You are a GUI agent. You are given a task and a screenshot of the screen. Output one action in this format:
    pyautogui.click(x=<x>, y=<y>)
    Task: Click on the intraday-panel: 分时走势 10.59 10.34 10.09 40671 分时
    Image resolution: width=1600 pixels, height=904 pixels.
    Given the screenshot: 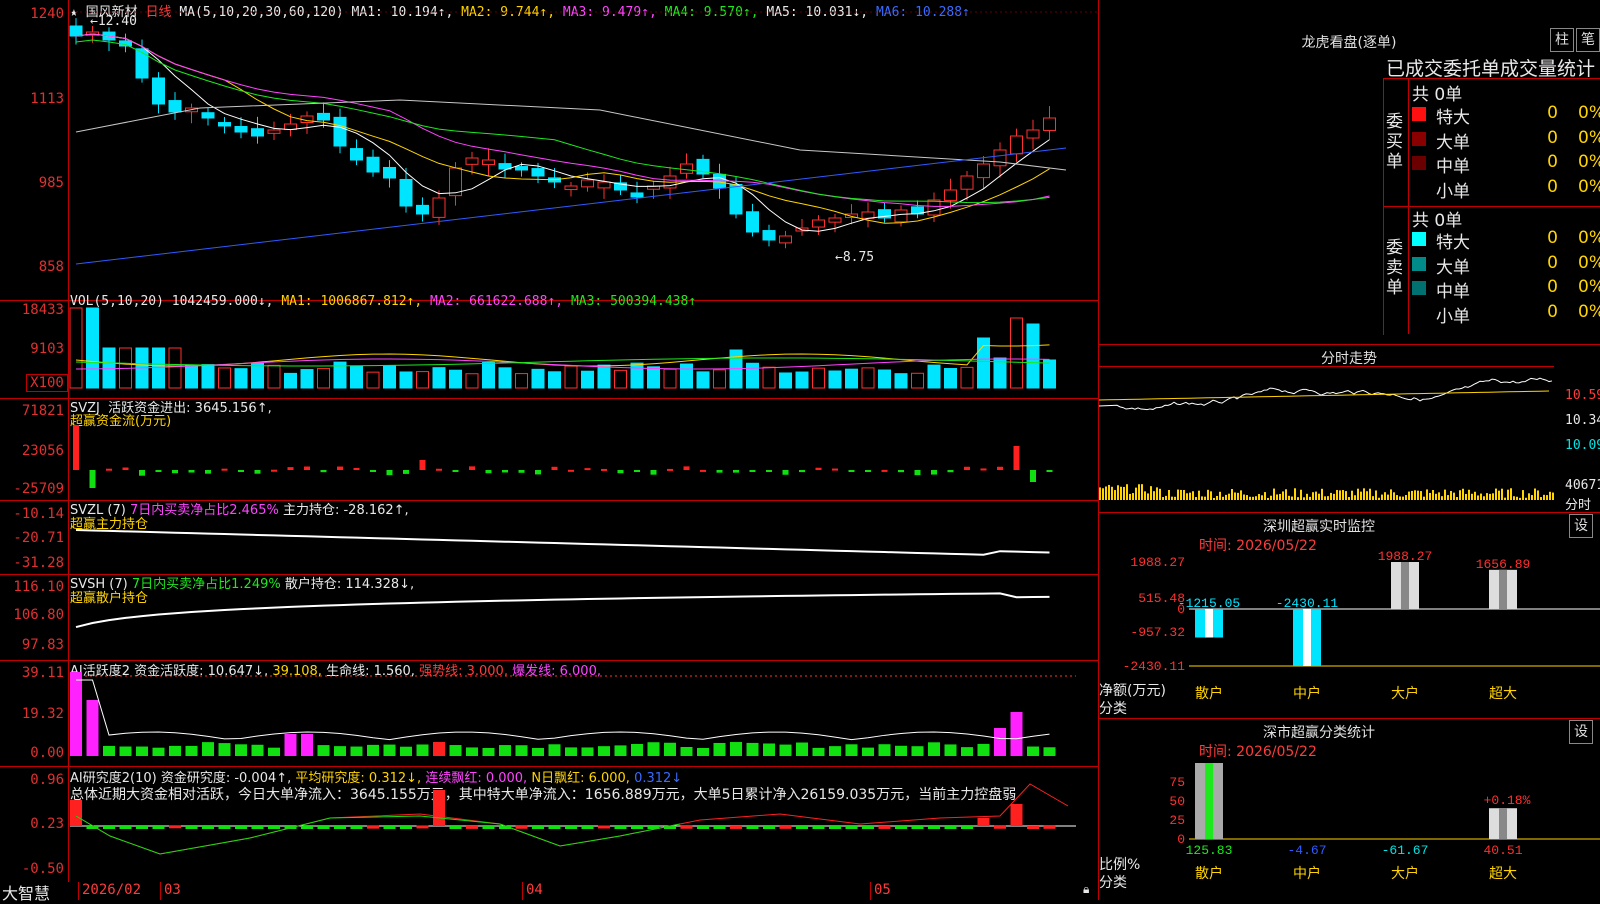 What is the action you would take?
    pyautogui.click(x=1349, y=428)
    